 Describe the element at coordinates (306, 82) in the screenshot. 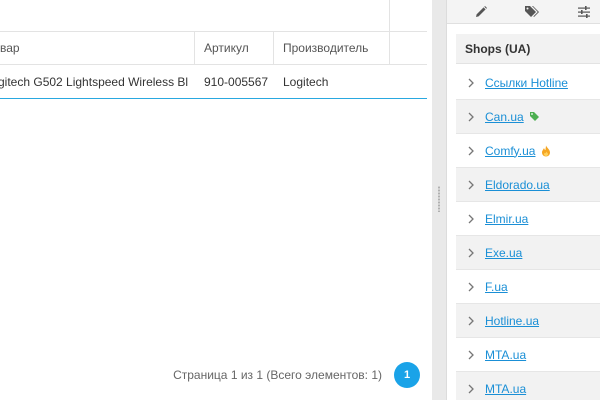

I see `cell-manufacturer: Logitech` at that location.